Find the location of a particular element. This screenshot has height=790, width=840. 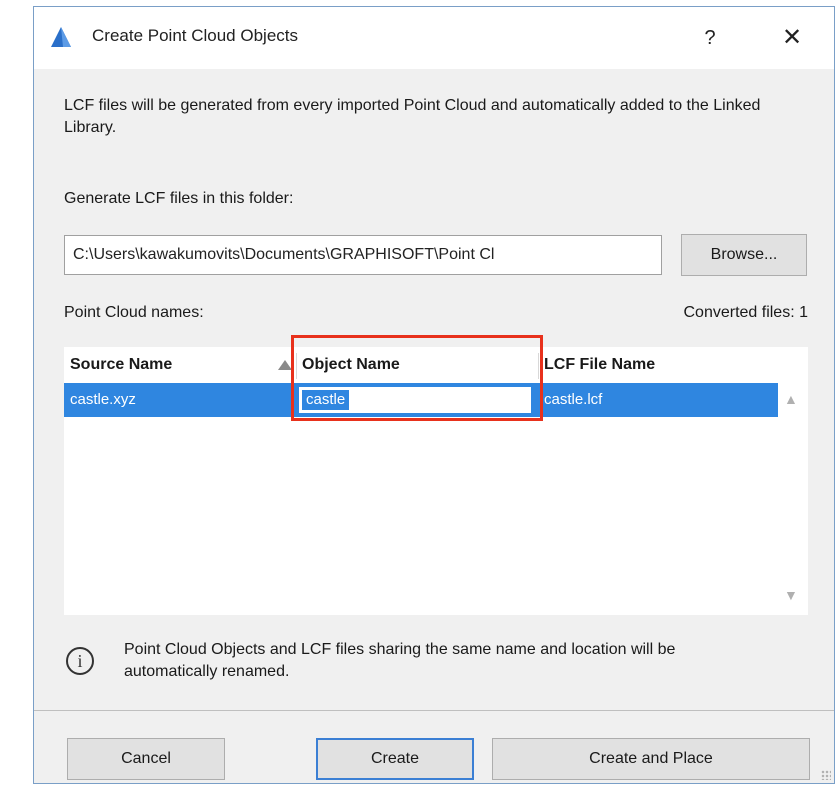

object-name-highlight-box is located at coordinates (417, 378).